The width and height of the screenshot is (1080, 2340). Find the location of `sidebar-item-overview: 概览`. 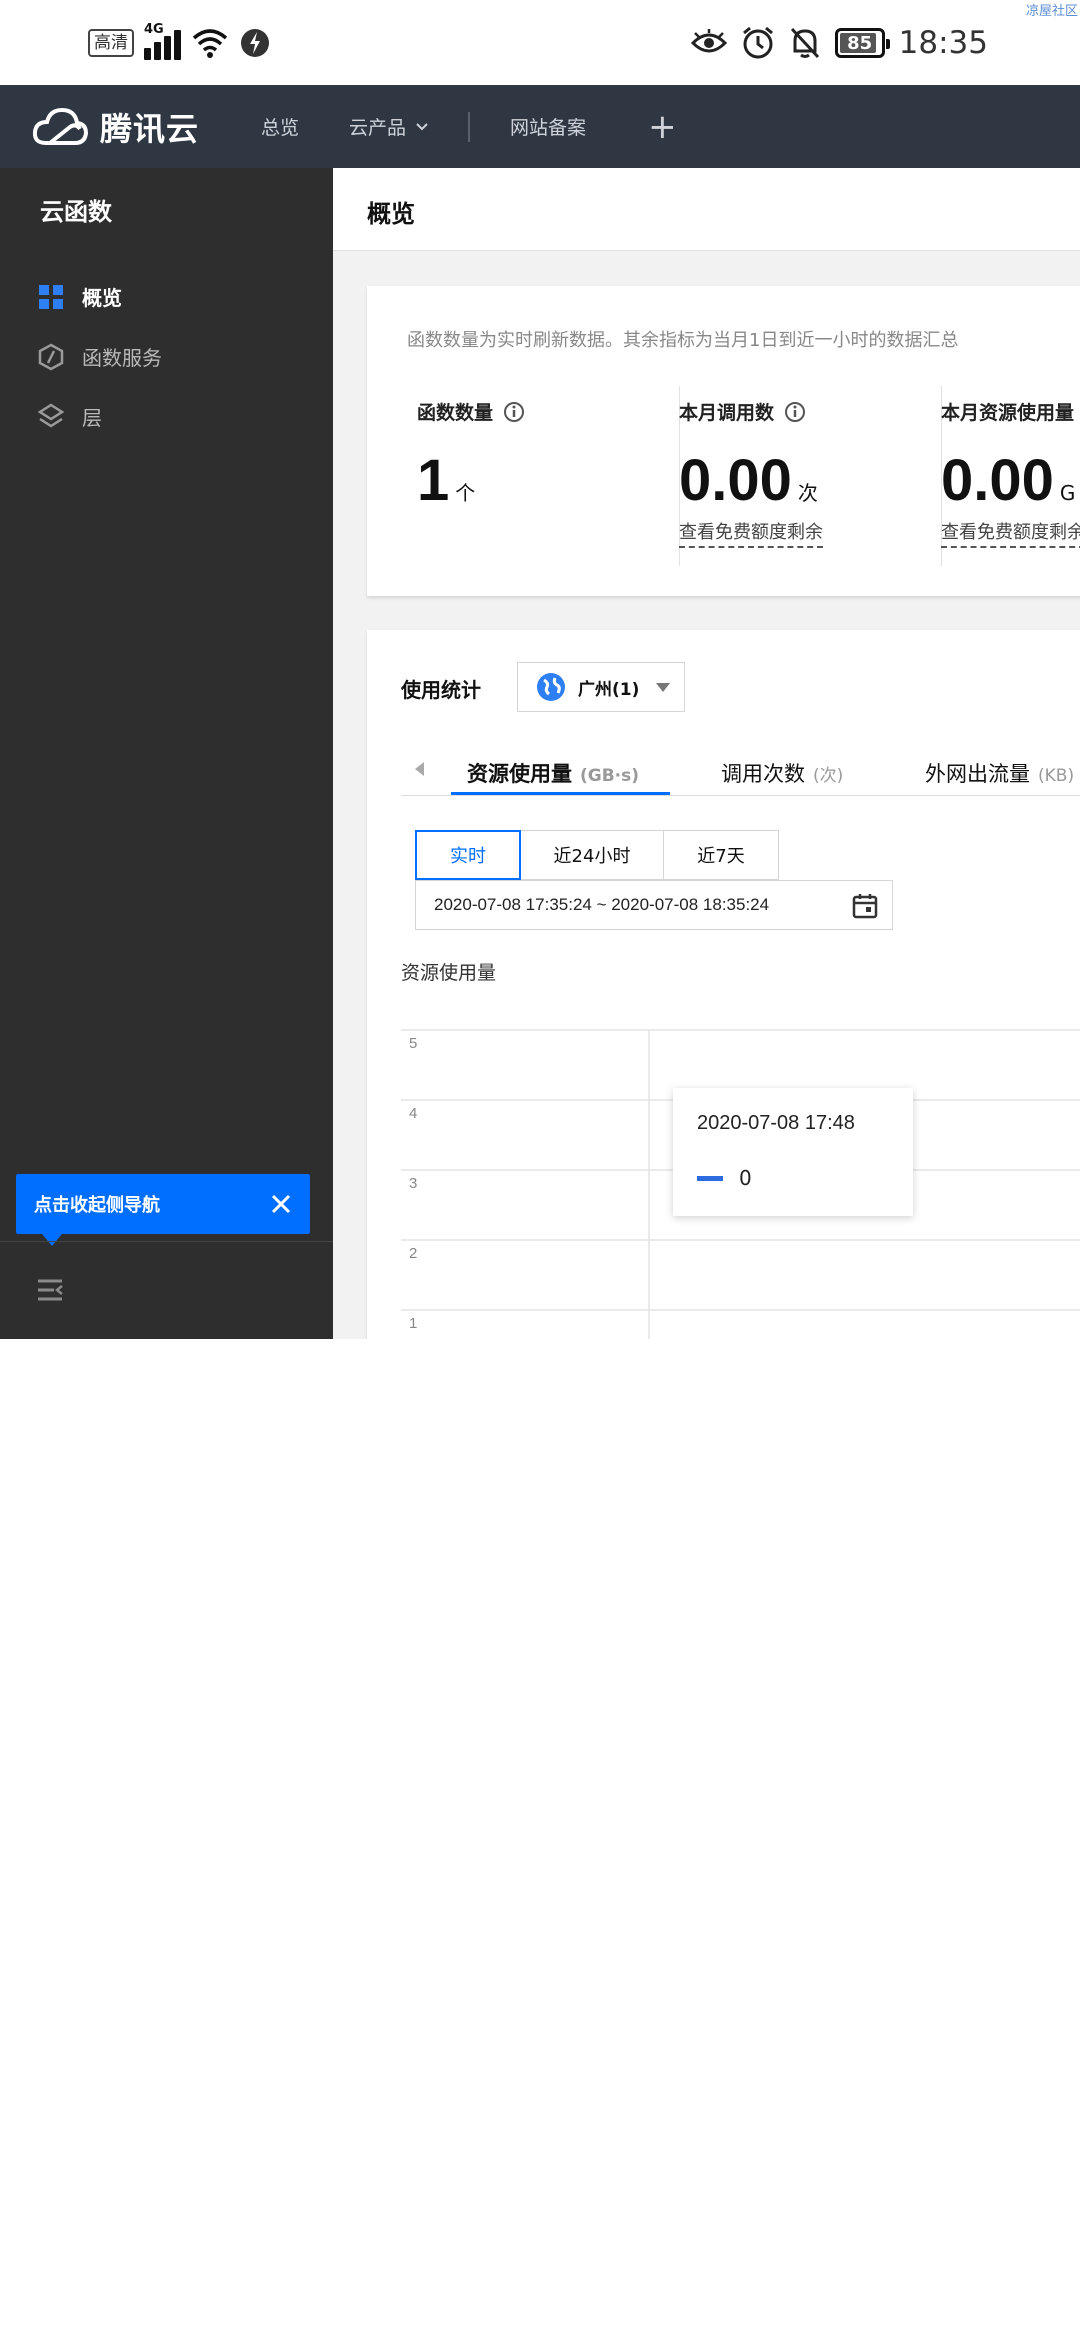

sidebar-item-overview: 概览 is located at coordinates (80, 296).